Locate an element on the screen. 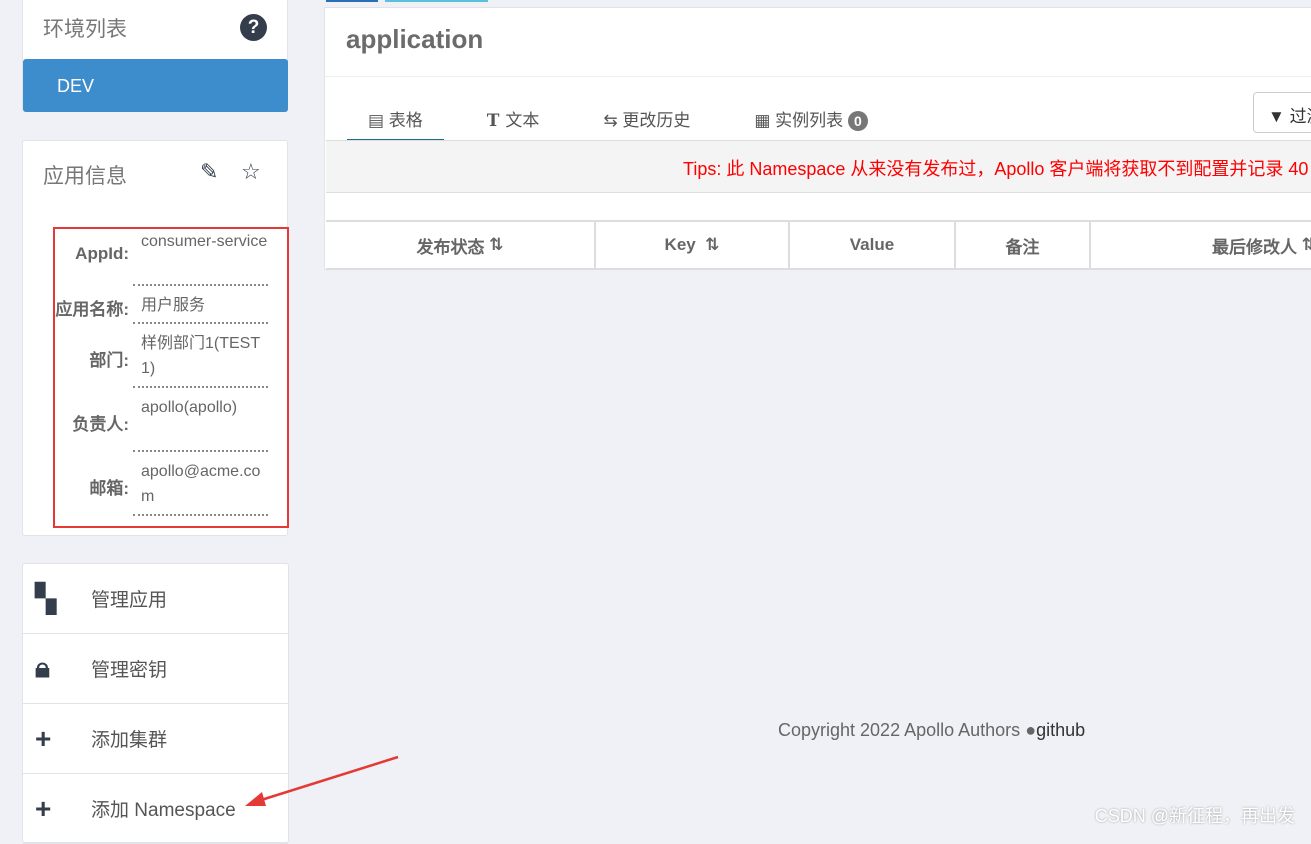 The image size is (1311, 844). annotation-arrow is located at coordinates (322, 780).